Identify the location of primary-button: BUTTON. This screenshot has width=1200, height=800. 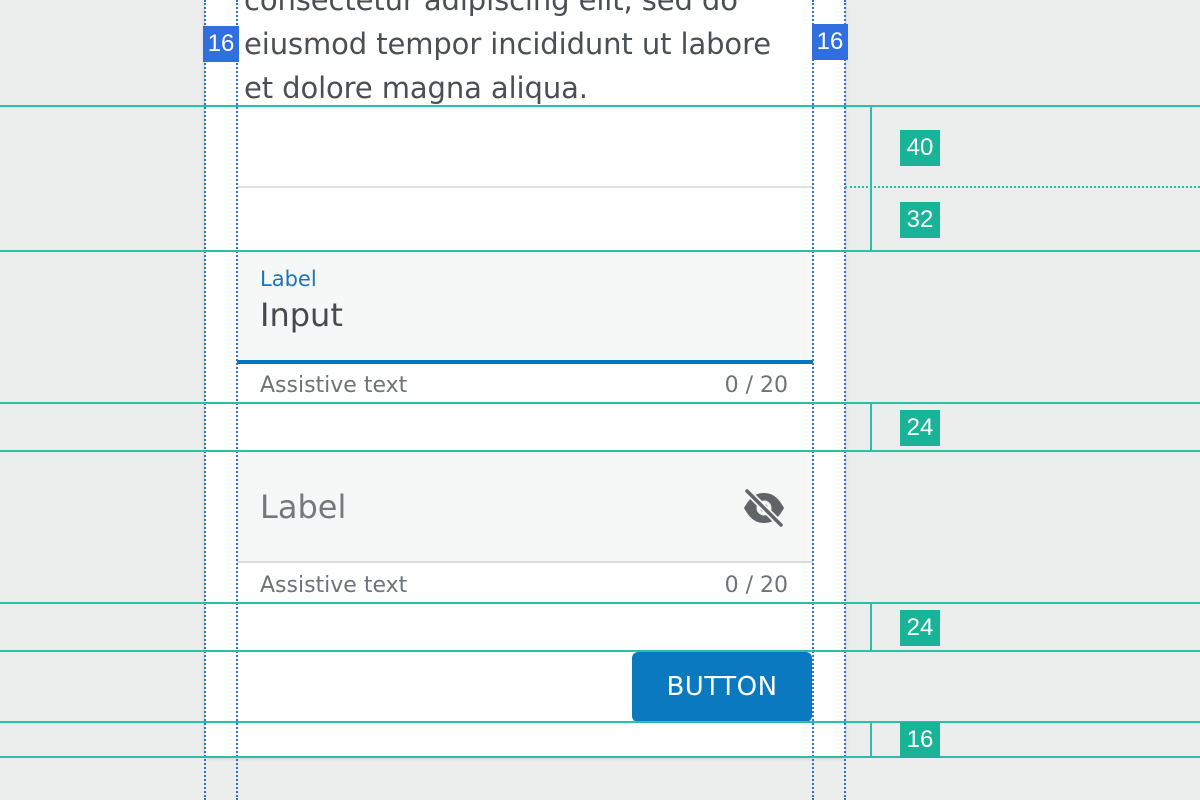
(722, 687).